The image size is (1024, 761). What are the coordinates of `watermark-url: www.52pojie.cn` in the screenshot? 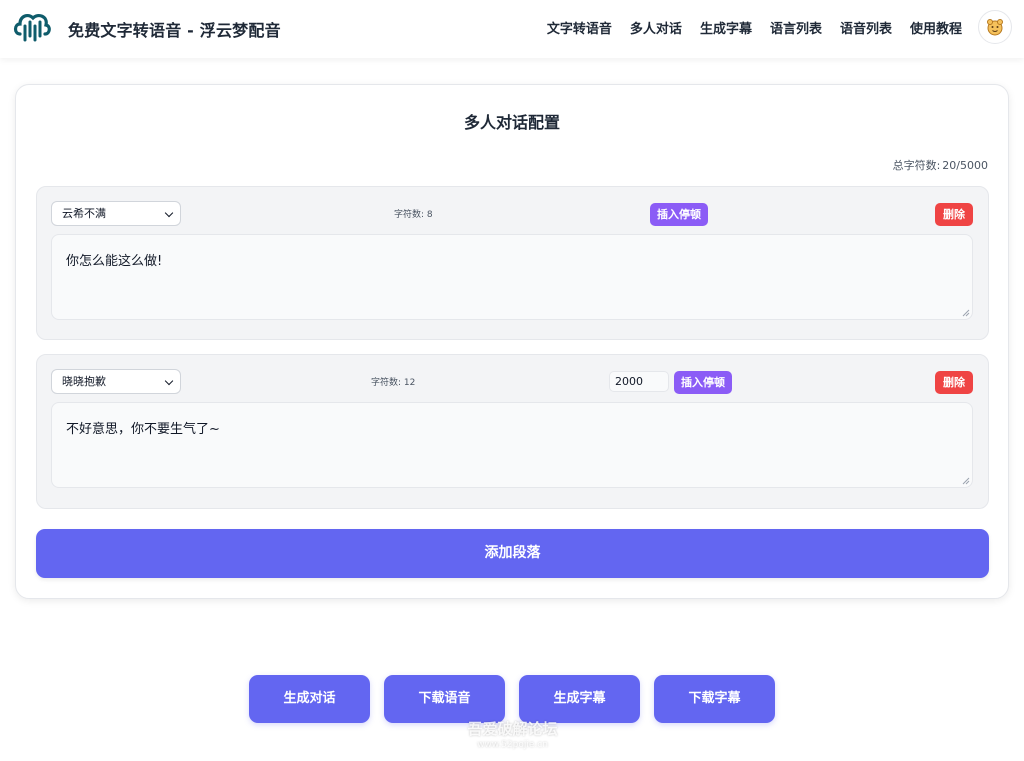 It's located at (512, 745).